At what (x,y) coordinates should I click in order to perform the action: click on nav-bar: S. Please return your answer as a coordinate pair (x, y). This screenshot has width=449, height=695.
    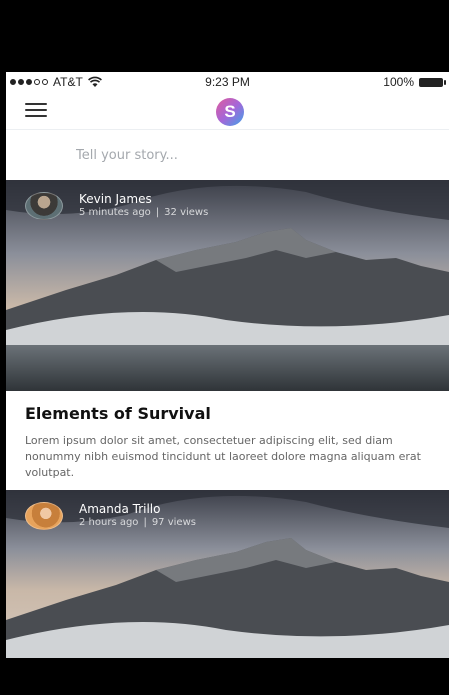
    Looking at the image, I should click on (227, 111).